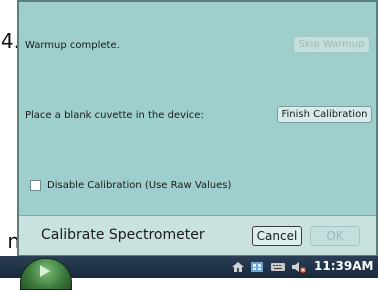 The image size is (378, 290). I want to click on cancel-button: Cancel, so click(277, 236).